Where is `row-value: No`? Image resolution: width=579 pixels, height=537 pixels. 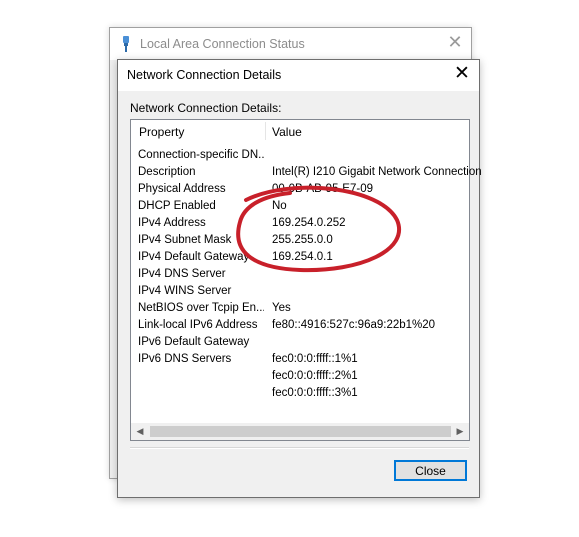 row-value: No is located at coordinates (279, 206).